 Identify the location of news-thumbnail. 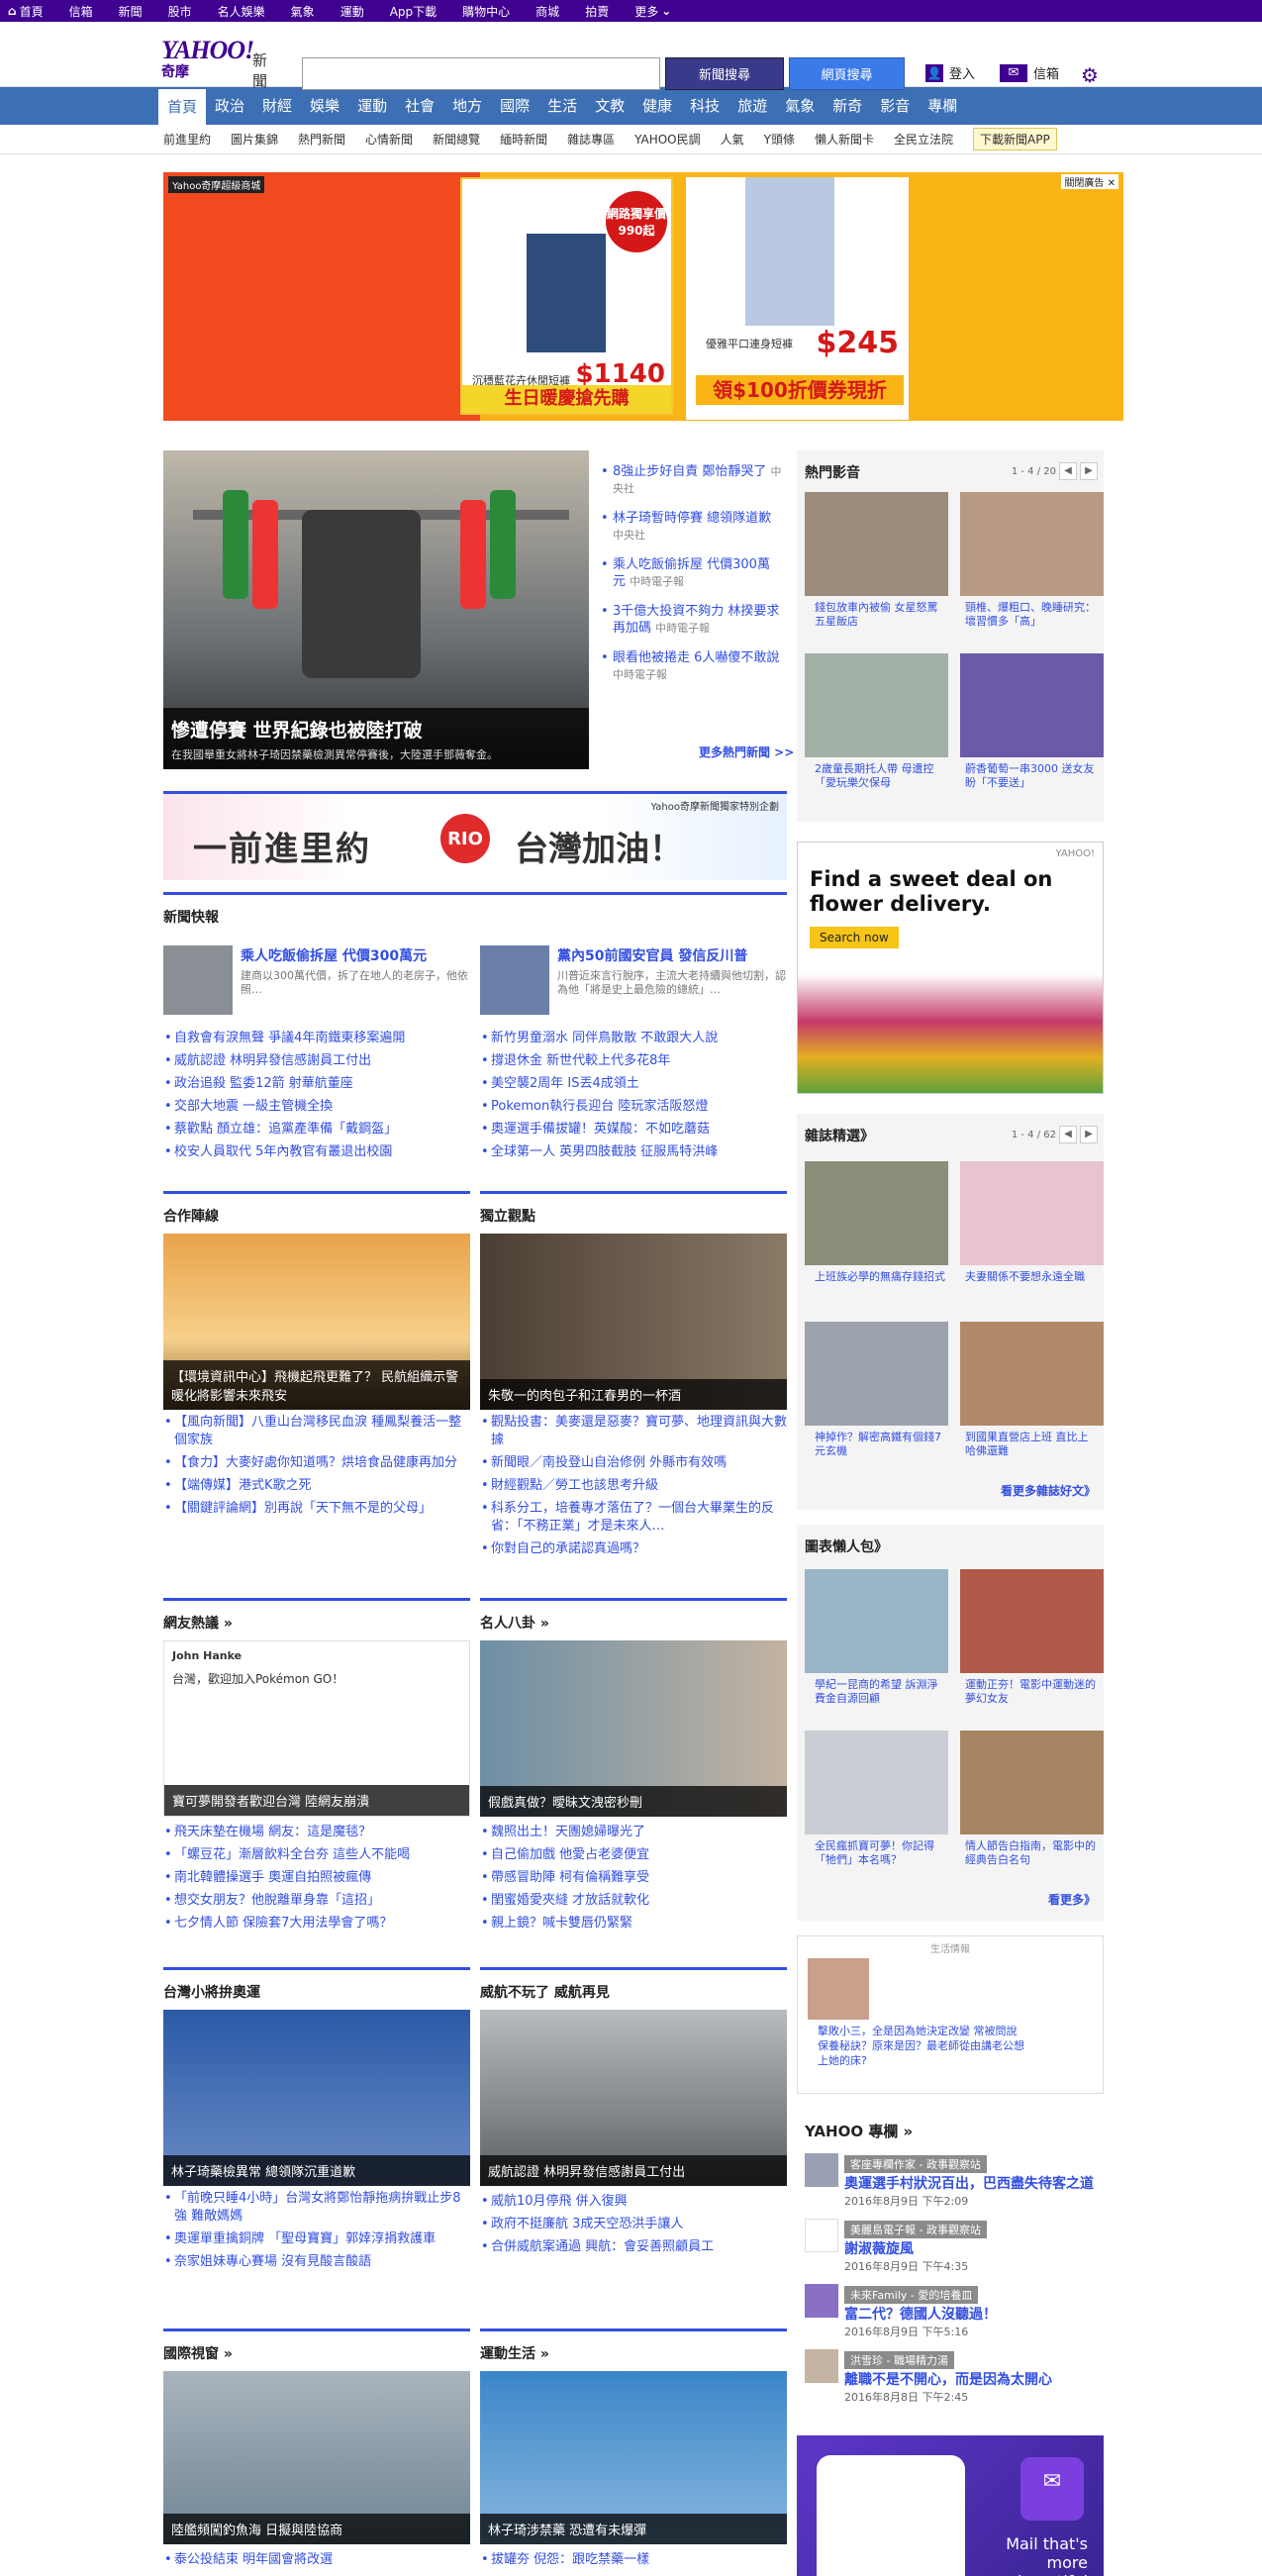
(198, 980).